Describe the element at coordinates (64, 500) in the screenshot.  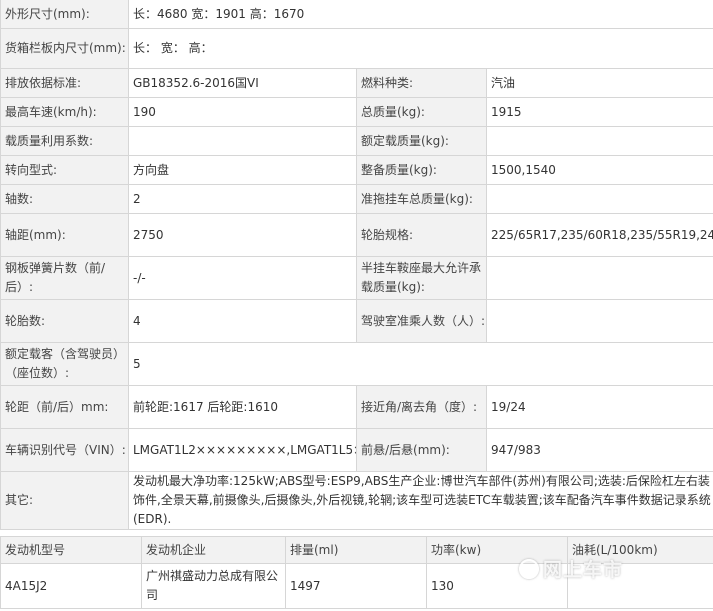
I see `spec-label: 其它:` at that location.